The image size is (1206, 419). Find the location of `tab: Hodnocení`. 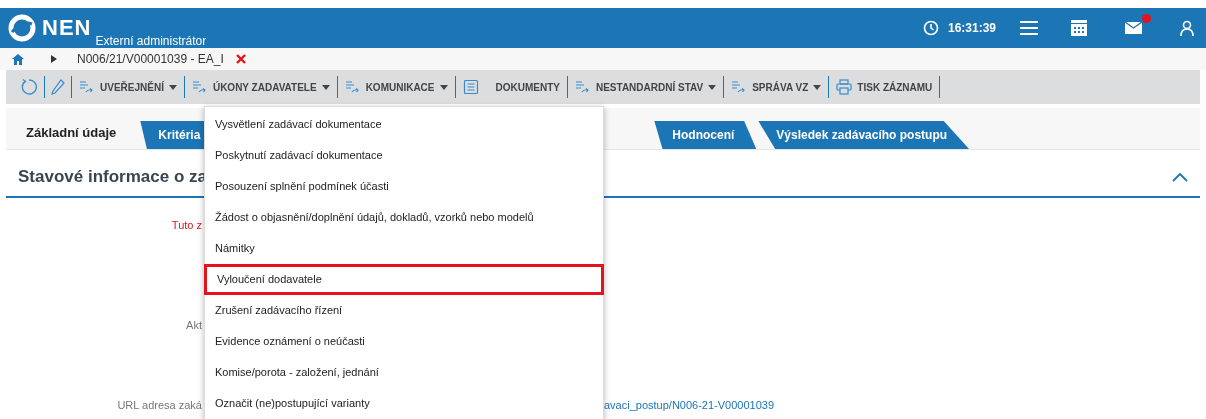

tab: Hodnocení is located at coordinates (705, 135).